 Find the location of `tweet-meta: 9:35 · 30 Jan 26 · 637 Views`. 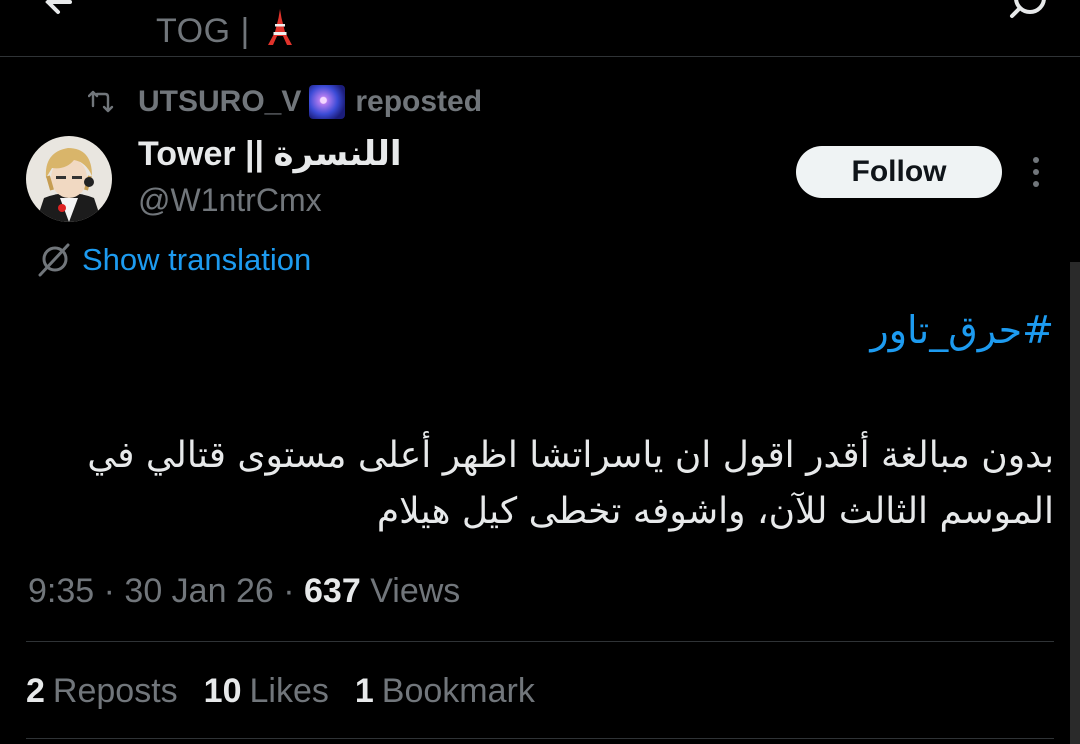

tweet-meta: 9:35 · 30 Jan 26 · 637 Views is located at coordinates (244, 591).